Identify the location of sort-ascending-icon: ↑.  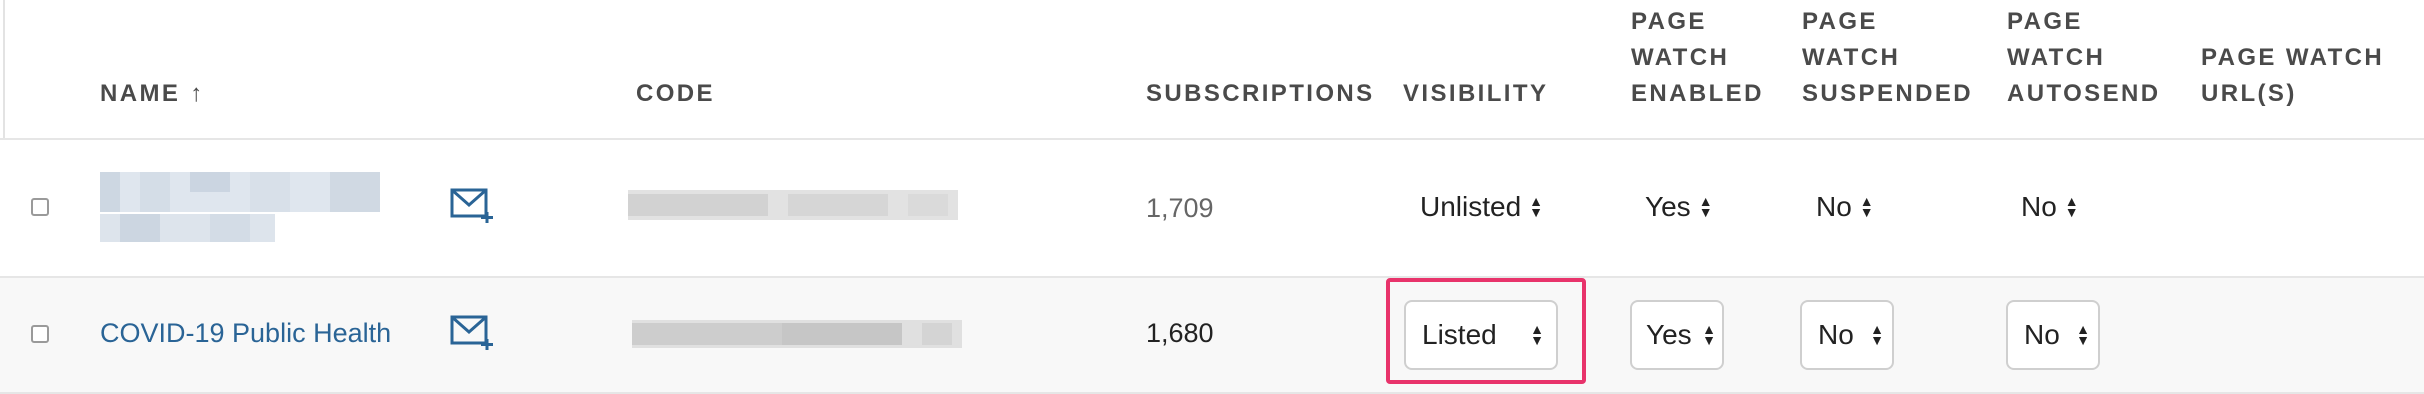
(197, 94).